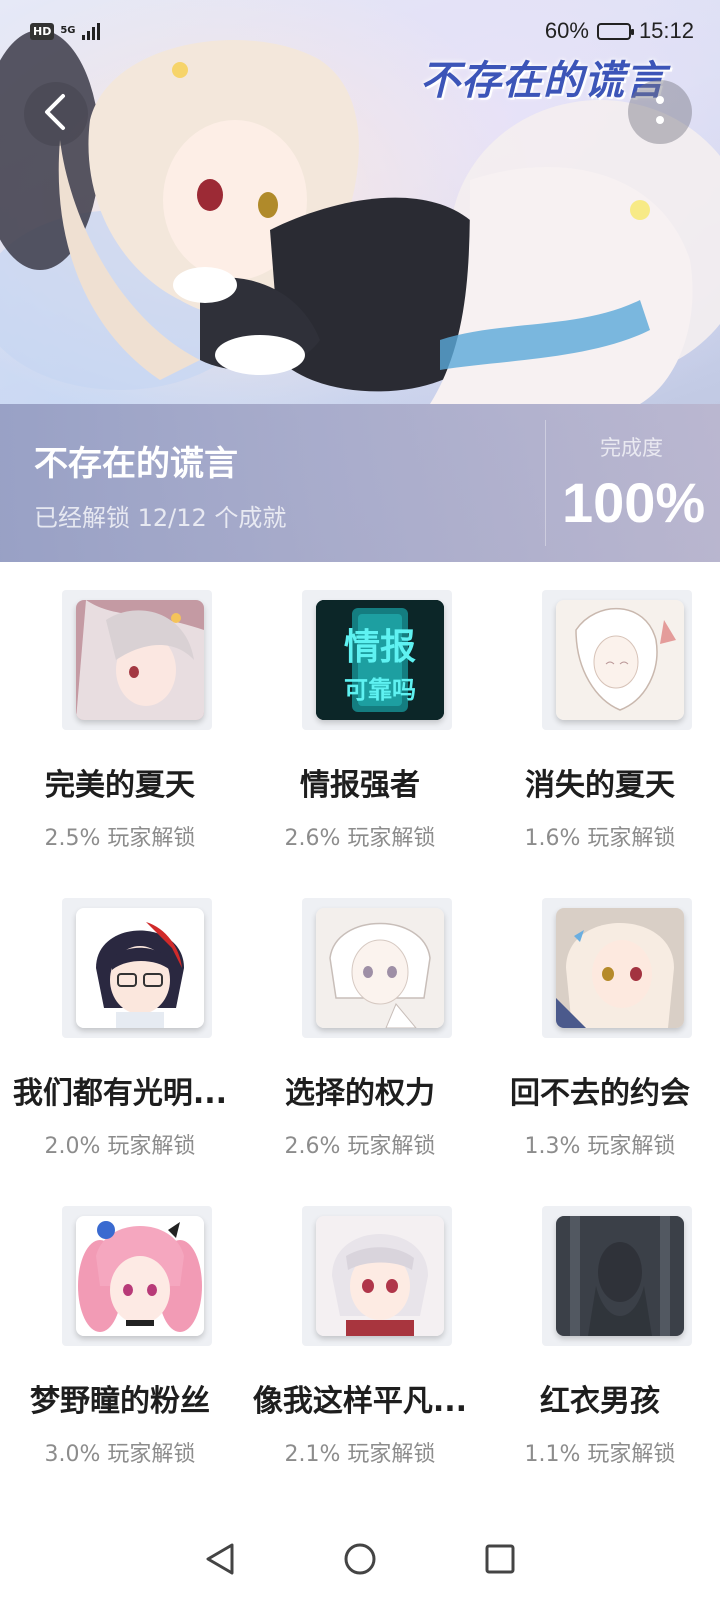 Image resolution: width=720 pixels, height=1600 pixels. I want to click on achievement-unlock-rate: 3.0% 玩家解锁, so click(120, 1454).